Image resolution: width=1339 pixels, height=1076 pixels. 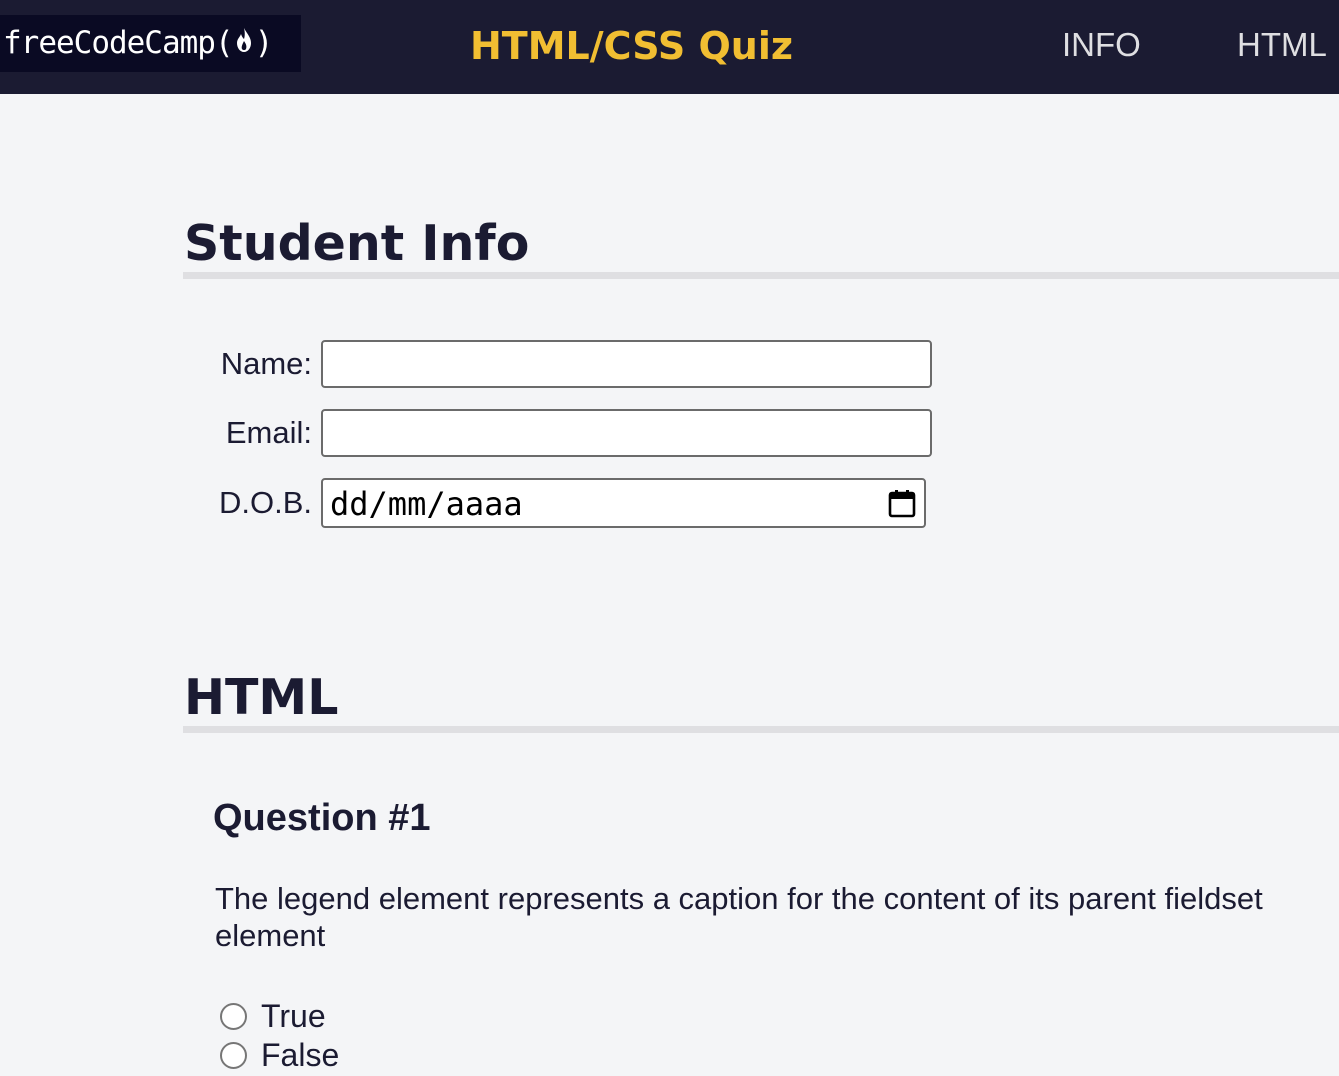 I want to click on email-label: Email:, so click(x=268, y=432).